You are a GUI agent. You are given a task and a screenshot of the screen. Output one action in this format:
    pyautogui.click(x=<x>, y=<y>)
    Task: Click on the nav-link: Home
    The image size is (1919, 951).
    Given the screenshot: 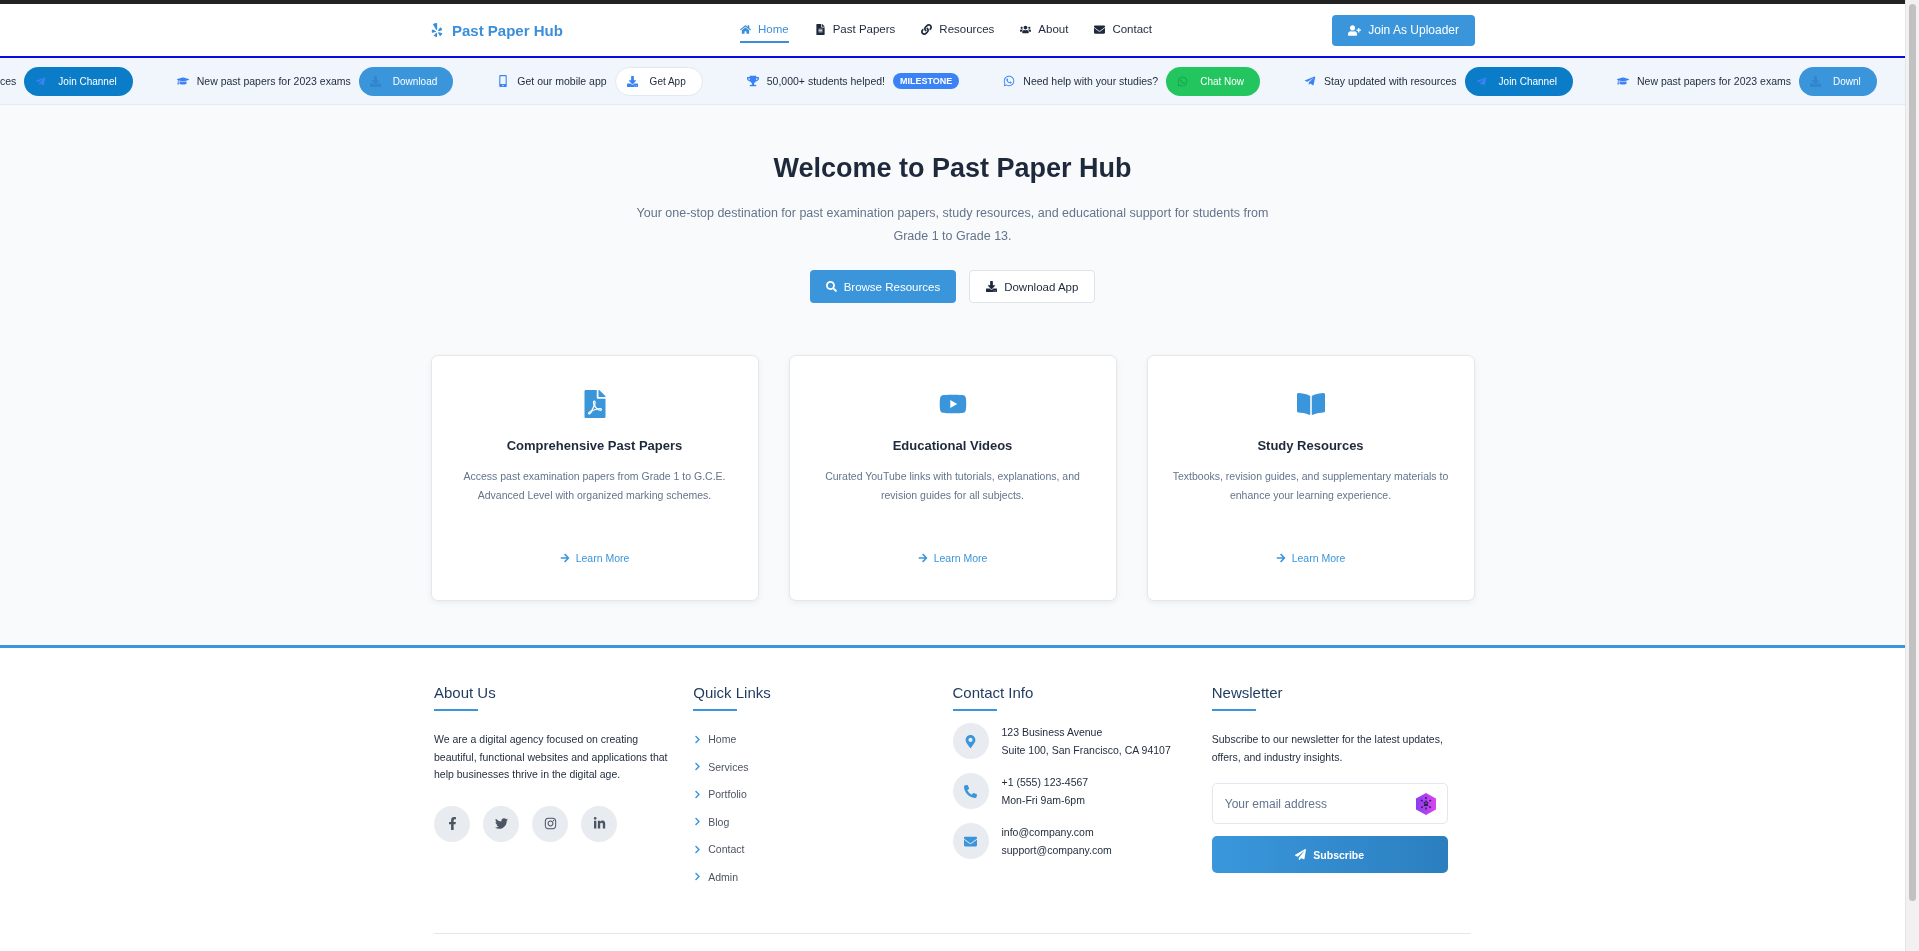 What is the action you would take?
    pyautogui.click(x=764, y=30)
    